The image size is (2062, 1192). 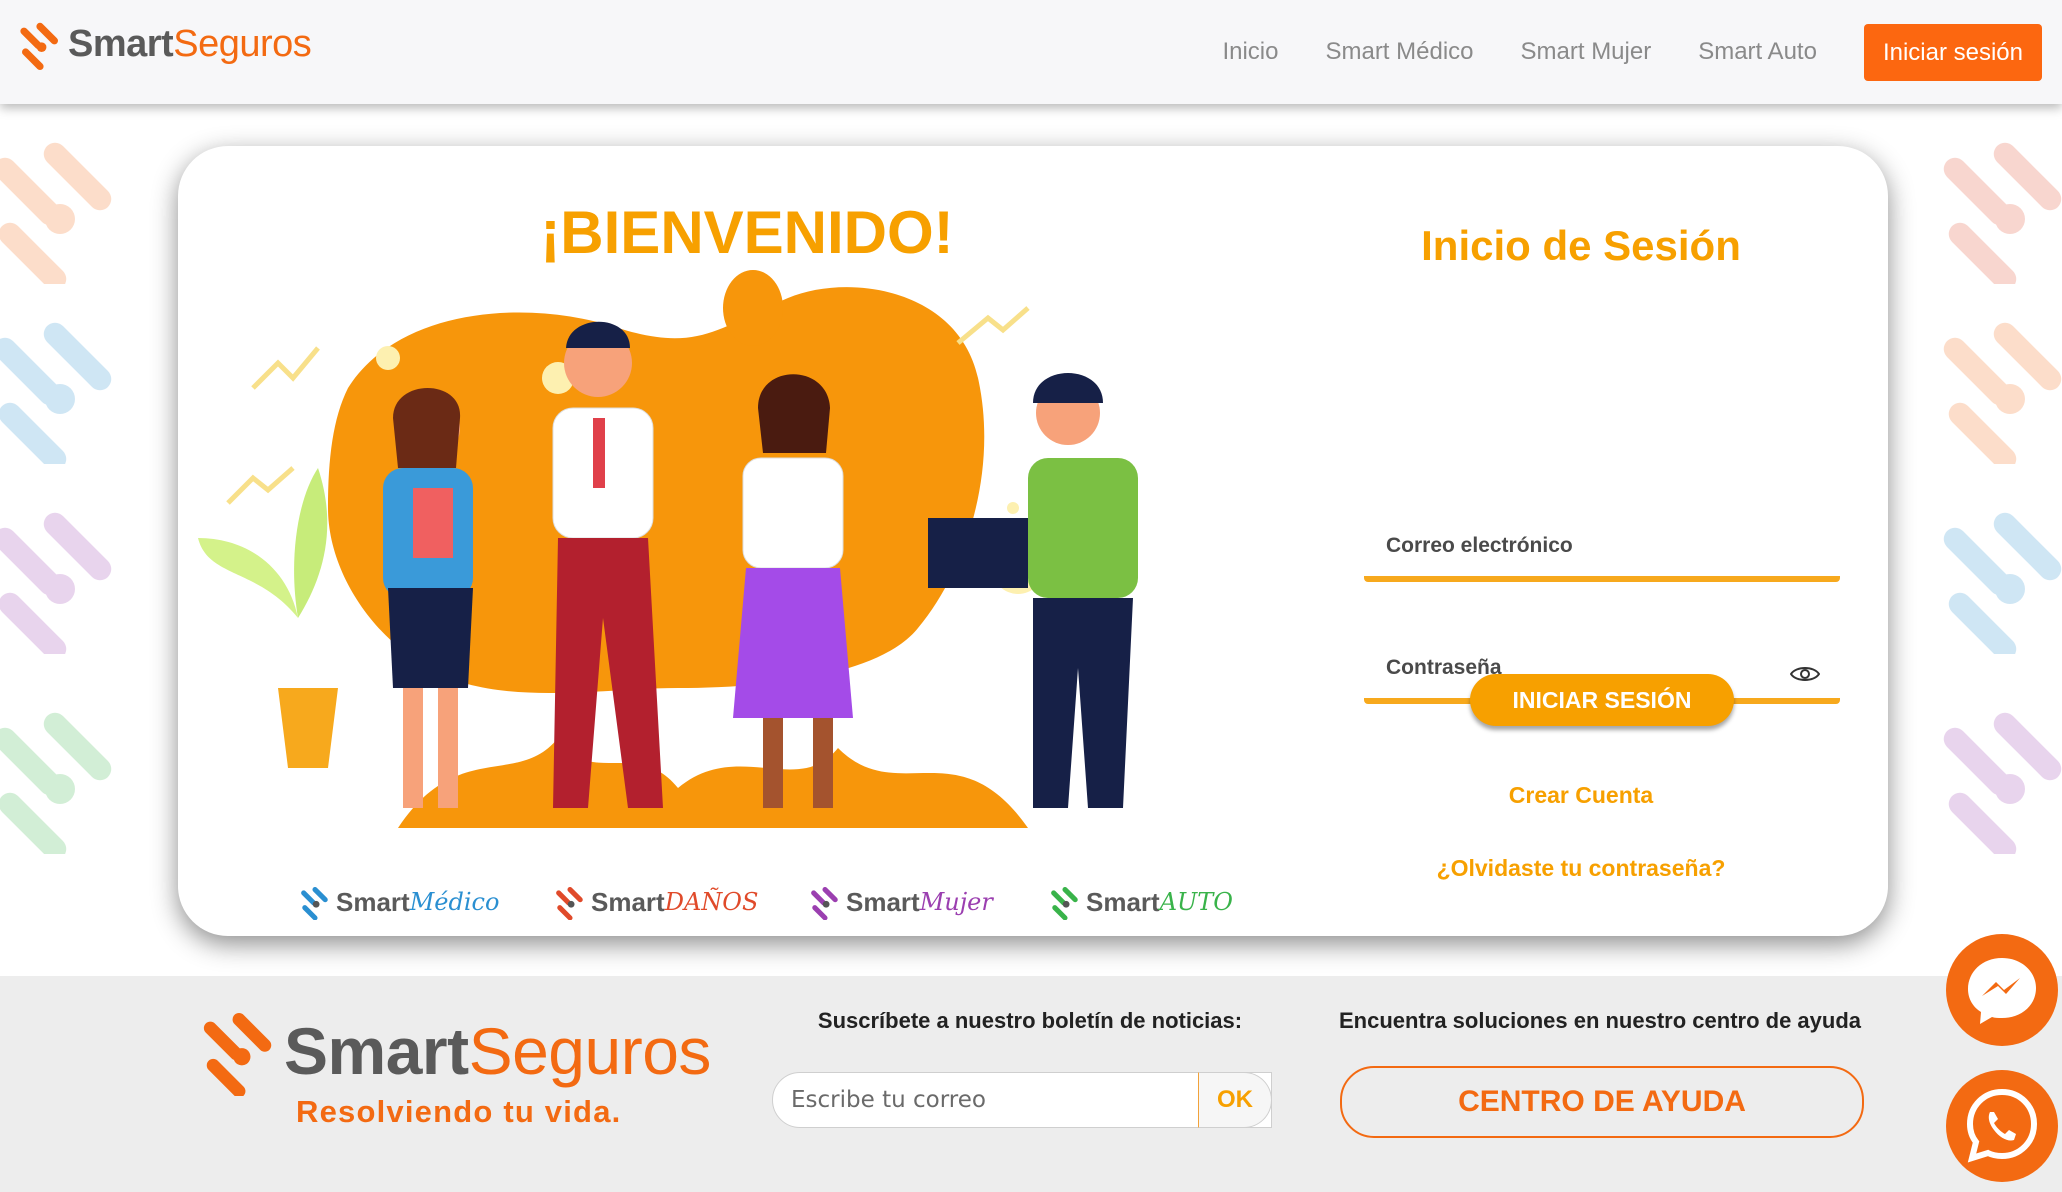 What do you see at coordinates (1757, 52) in the screenshot?
I see `nav-link-smart-auto: Smart Auto` at bounding box center [1757, 52].